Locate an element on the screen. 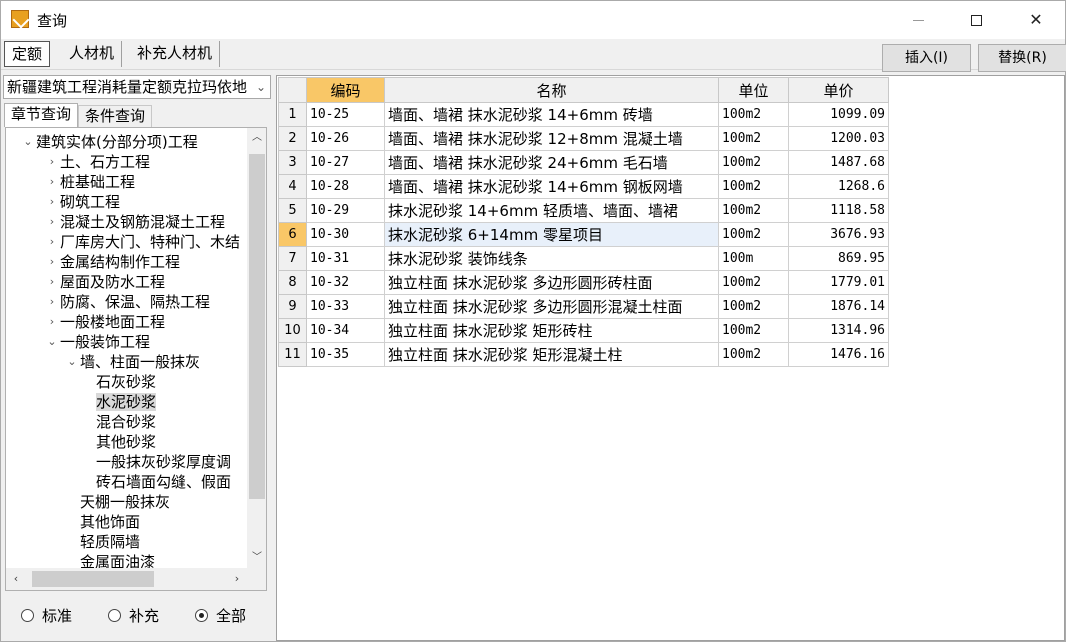  name-cell: 独立柱面 抹水泥砂浆 矩形混凝土柱 is located at coordinates (551, 354).